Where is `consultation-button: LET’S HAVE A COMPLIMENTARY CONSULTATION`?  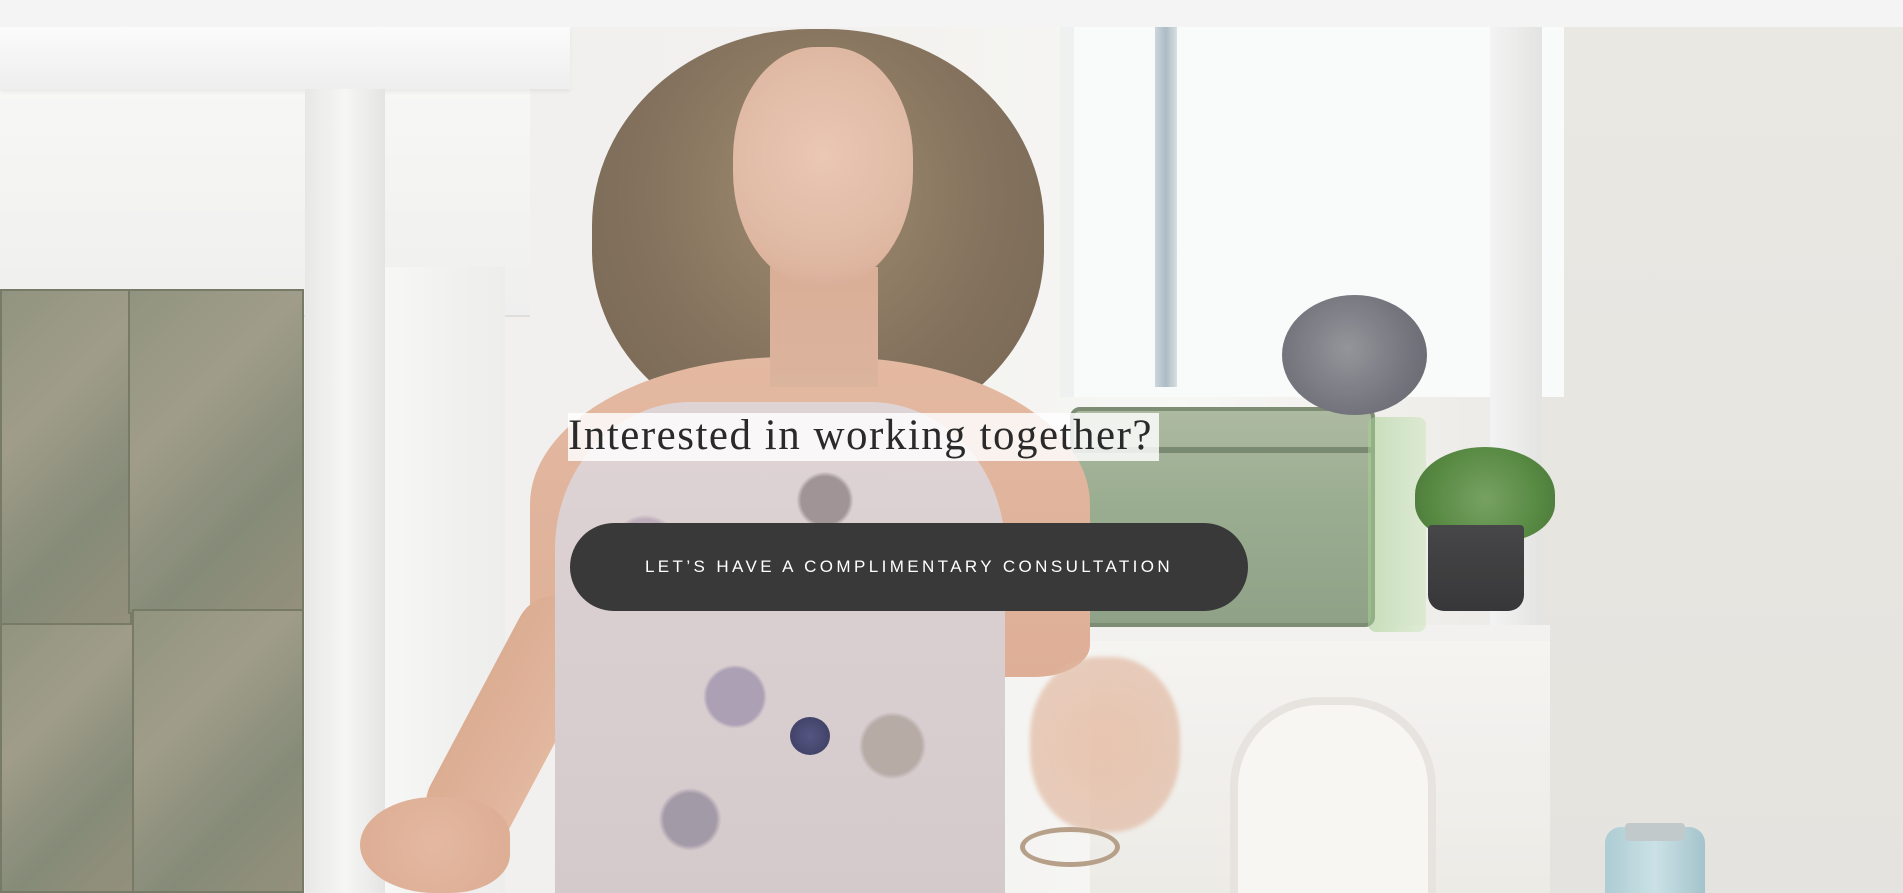 consultation-button: LET’S HAVE A COMPLIMENTARY CONSULTATION is located at coordinates (909, 567).